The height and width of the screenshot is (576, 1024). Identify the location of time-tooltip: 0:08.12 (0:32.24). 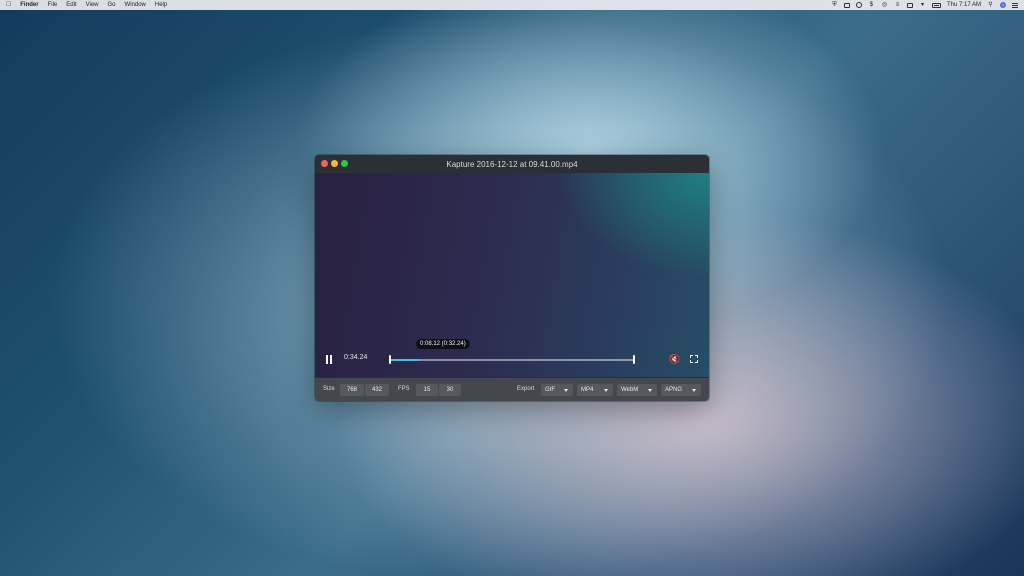
(443, 344).